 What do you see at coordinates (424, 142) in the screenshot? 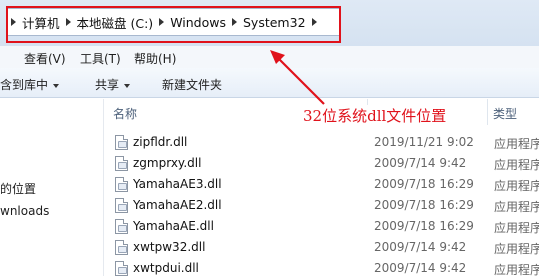
I see `file-date: 2019/11/21 9:02` at bounding box center [424, 142].